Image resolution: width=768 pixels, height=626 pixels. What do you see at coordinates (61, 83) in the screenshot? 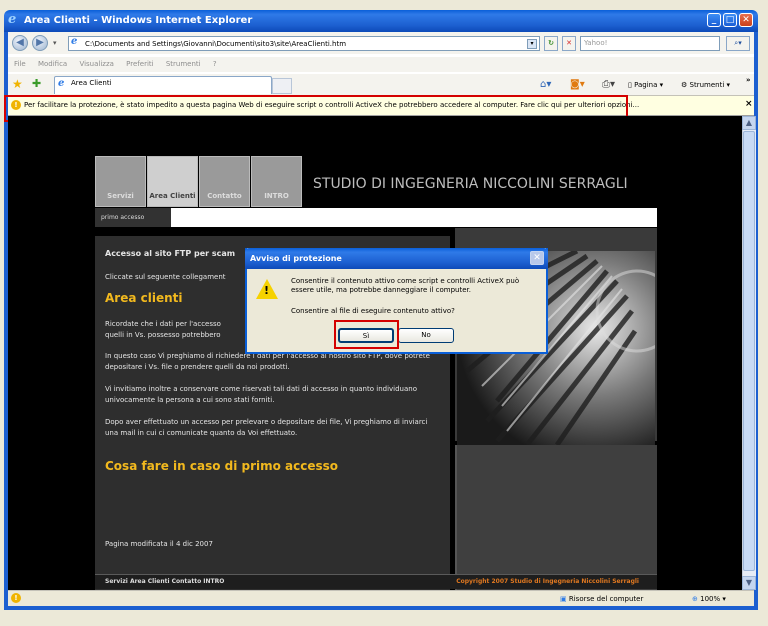
I see `tab-page-icon: e` at bounding box center [61, 83].